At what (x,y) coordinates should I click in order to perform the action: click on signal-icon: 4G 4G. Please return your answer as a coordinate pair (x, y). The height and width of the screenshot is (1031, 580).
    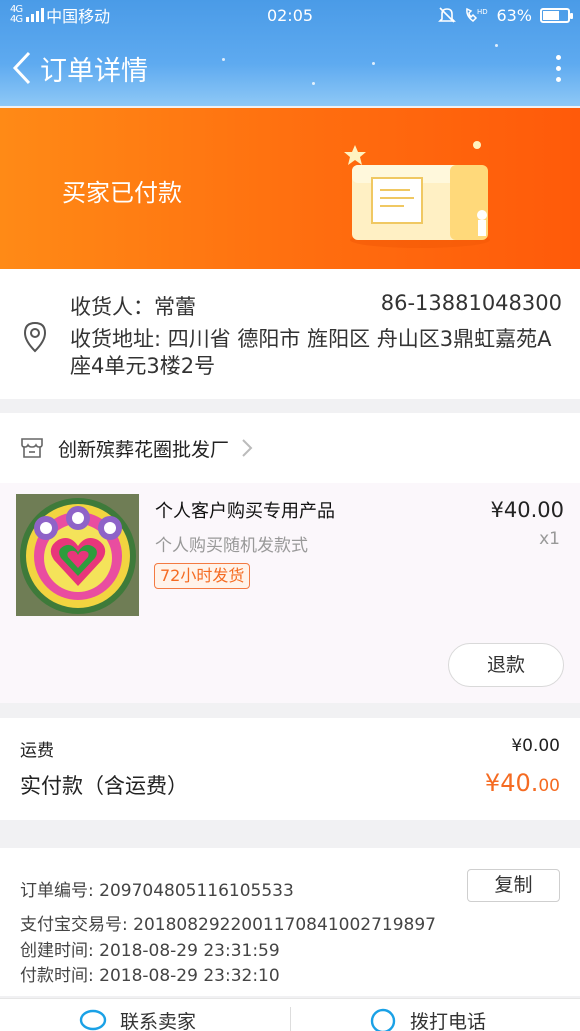
    Looking at the image, I should click on (16, 14).